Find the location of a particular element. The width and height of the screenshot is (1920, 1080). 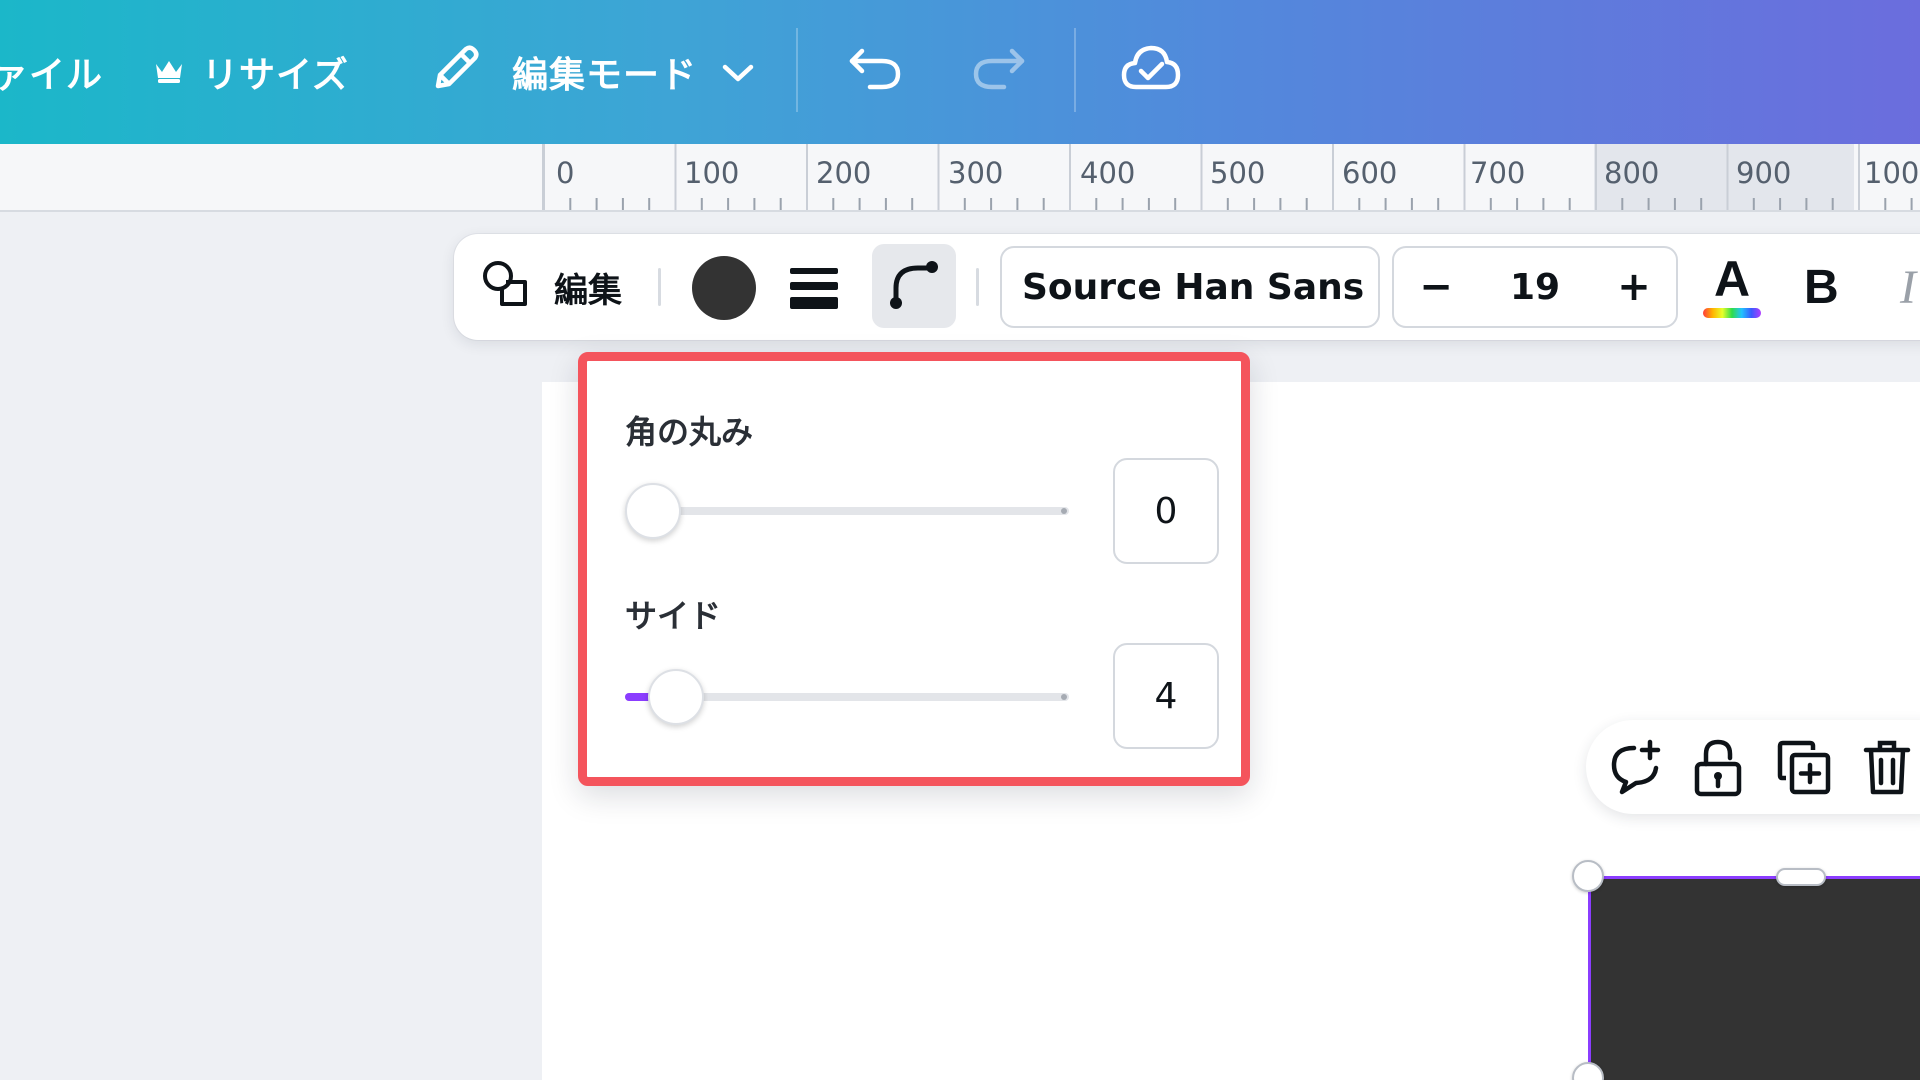

sides-input: 4 is located at coordinates (1166, 696).